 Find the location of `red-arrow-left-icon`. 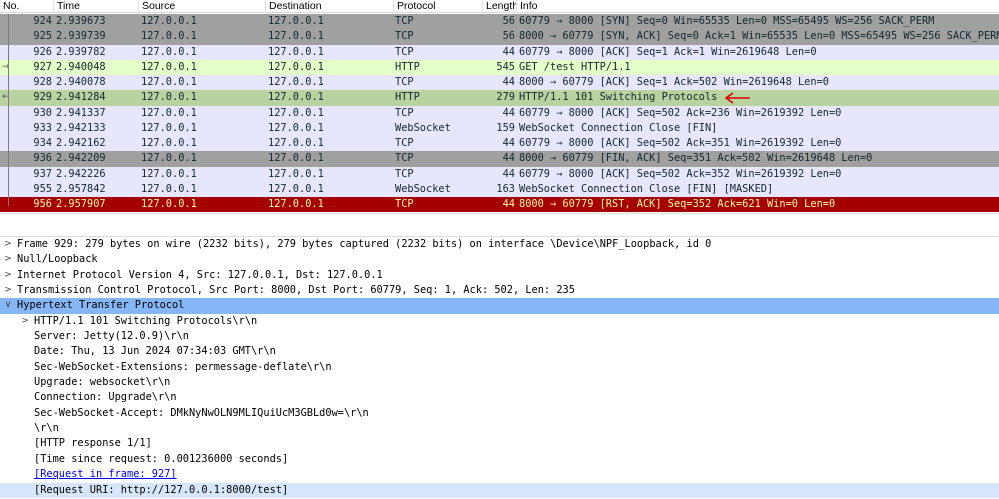

red-arrow-left-icon is located at coordinates (737, 98).